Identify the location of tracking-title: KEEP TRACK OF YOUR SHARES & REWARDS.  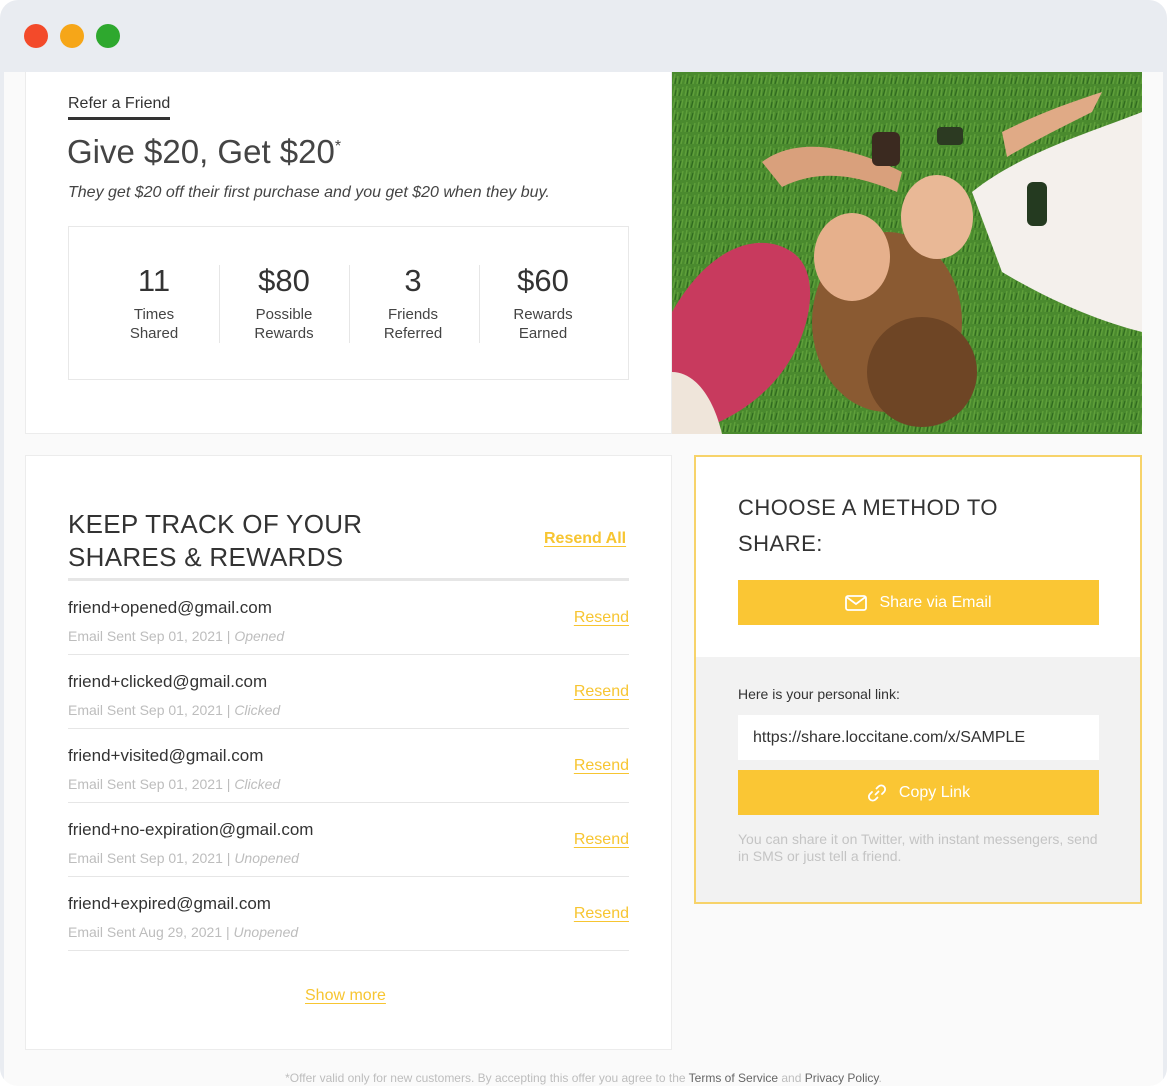
(248, 541).